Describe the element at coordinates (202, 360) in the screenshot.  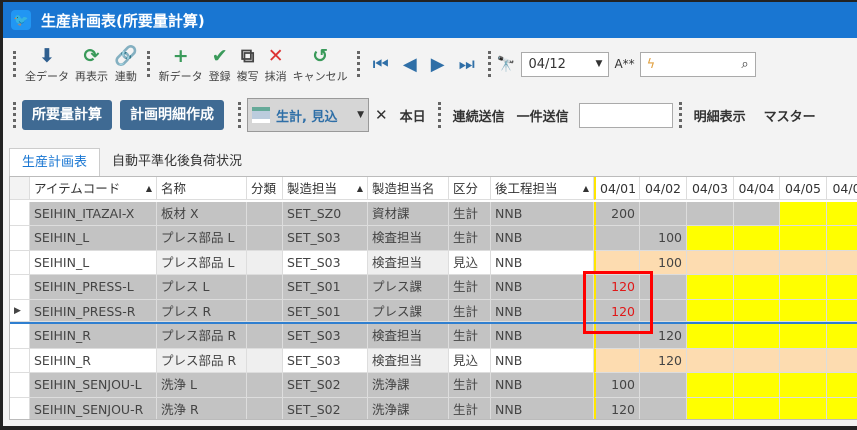
I see `grid-cell: プレス部品 R` at that location.